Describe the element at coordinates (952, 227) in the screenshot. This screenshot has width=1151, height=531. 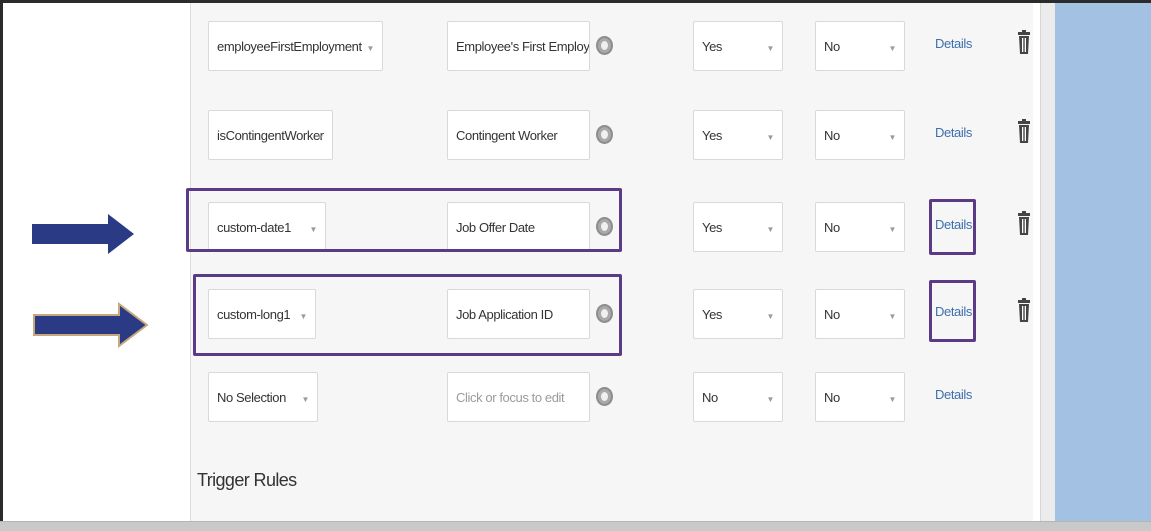
I see `highlight-box-details-date1` at that location.